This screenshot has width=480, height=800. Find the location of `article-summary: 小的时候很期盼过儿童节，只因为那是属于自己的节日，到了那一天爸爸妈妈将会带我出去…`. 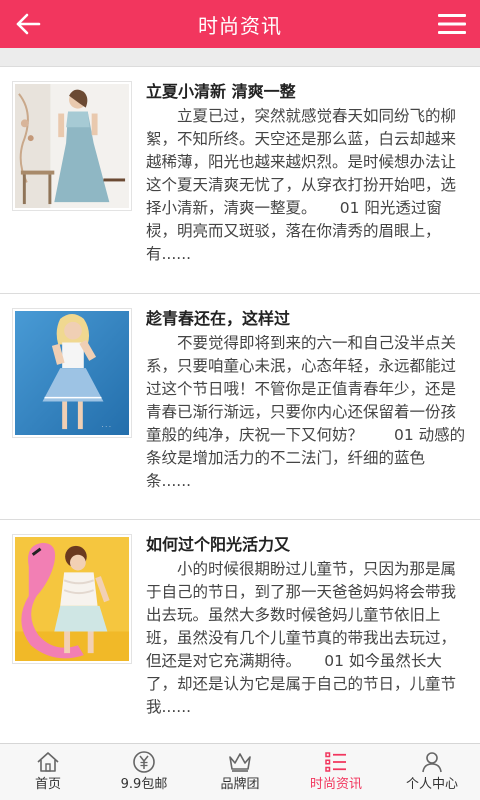

article-summary: 小的时候很期盼过儿童节，只因为那是属于自己的节日，到了那一天爸爸妈妈将会带我出去… is located at coordinates (301, 638).